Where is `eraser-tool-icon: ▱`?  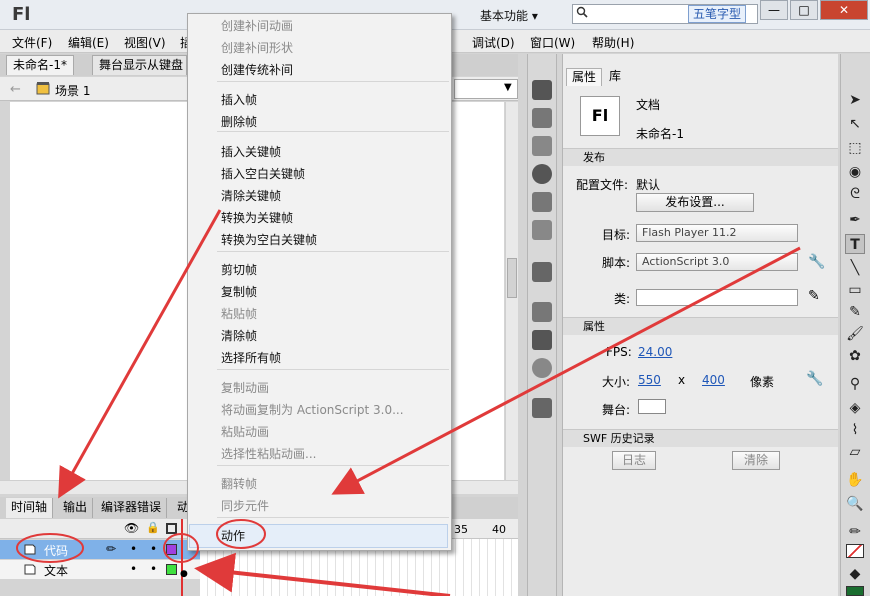
eraser-tool-icon: ▱ is located at coordinates (855, 452).